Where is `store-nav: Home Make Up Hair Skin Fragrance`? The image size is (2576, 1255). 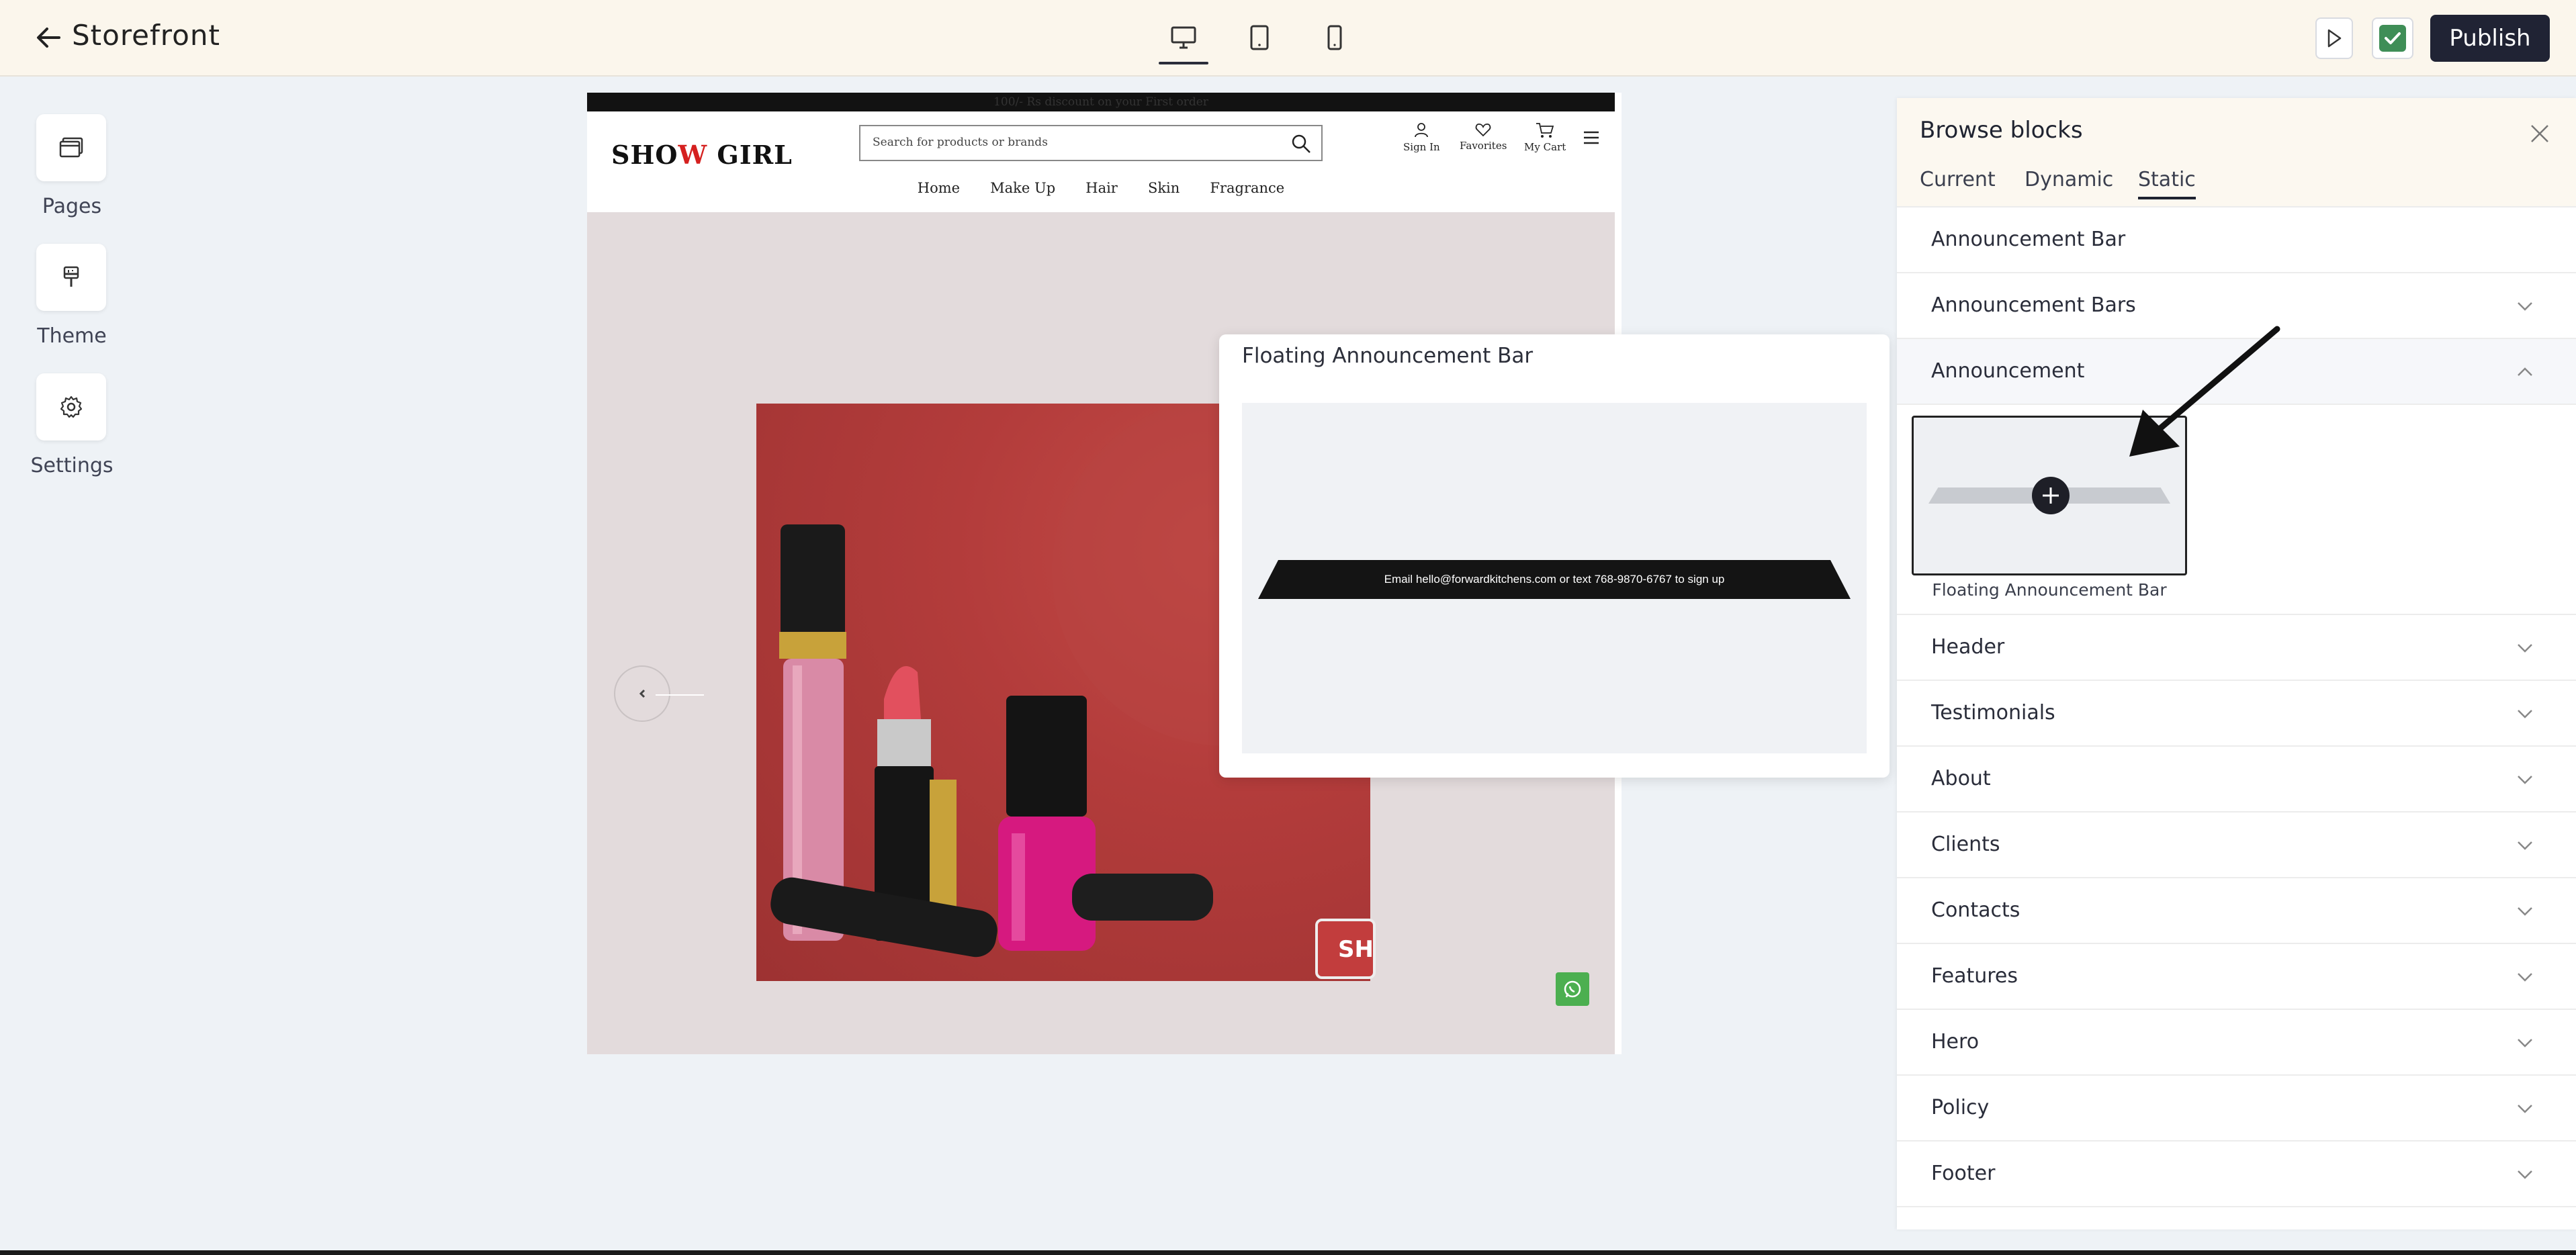
store-nav: Home Make Up Hair Skin Fragrance is located at coordinates (1101, 188).